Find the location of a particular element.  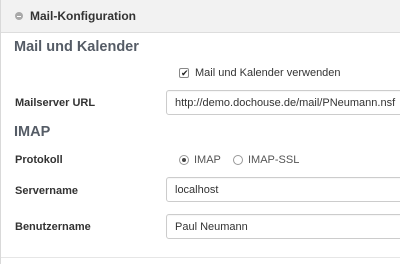

checkmark-icon: ✔ is located at coordinates (185, 73).